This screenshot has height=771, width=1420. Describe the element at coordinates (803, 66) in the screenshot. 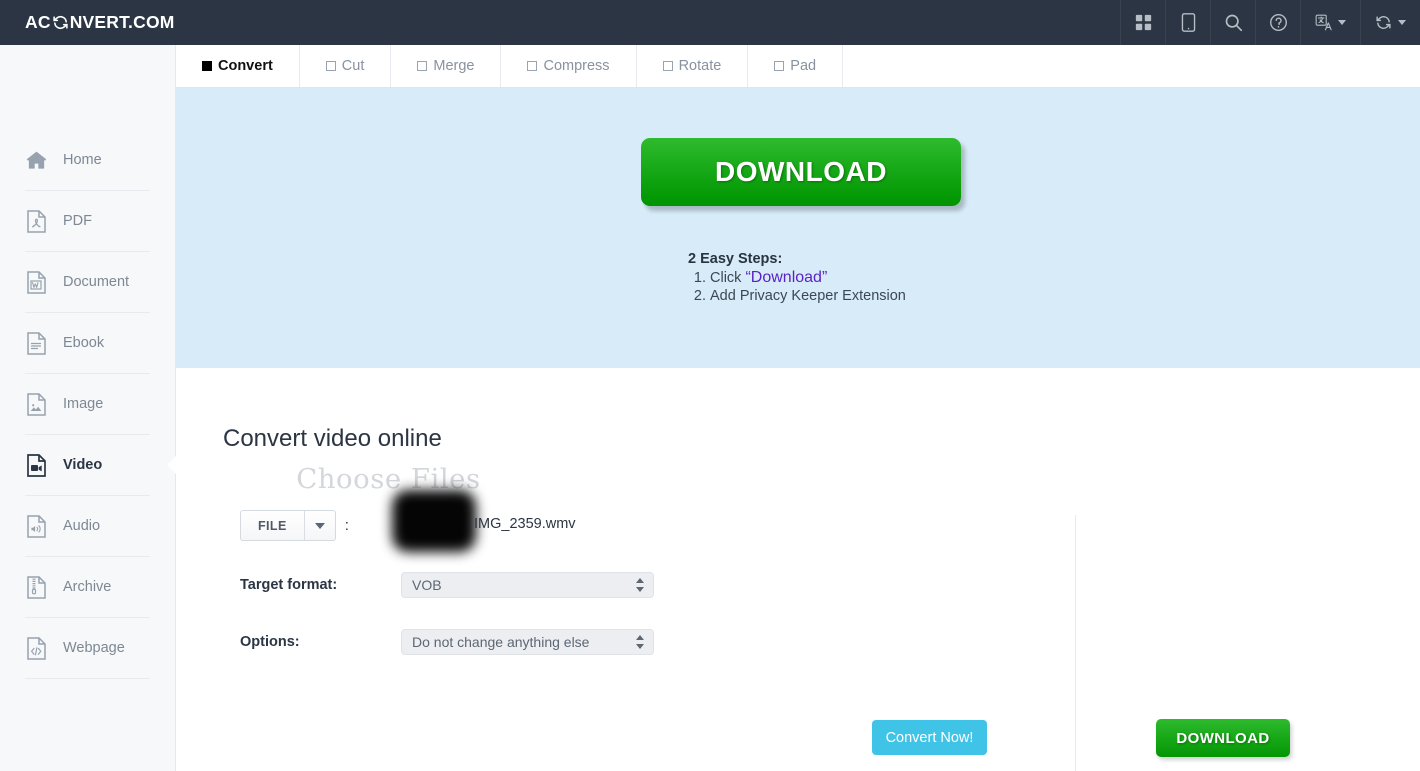

I see `tab-label: Pad` at that location.